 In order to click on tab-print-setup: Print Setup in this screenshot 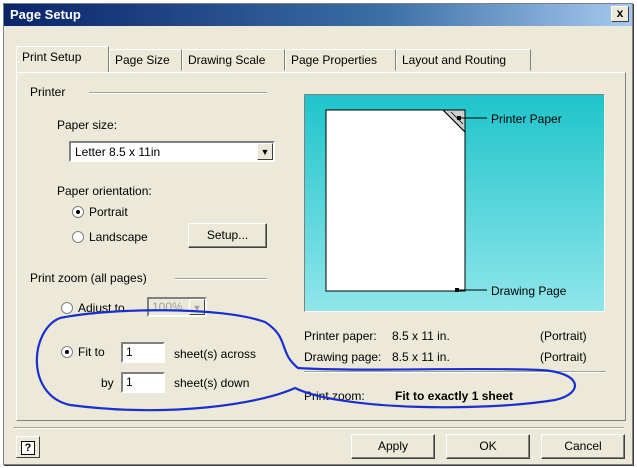, I will do `click(62, 59)`.